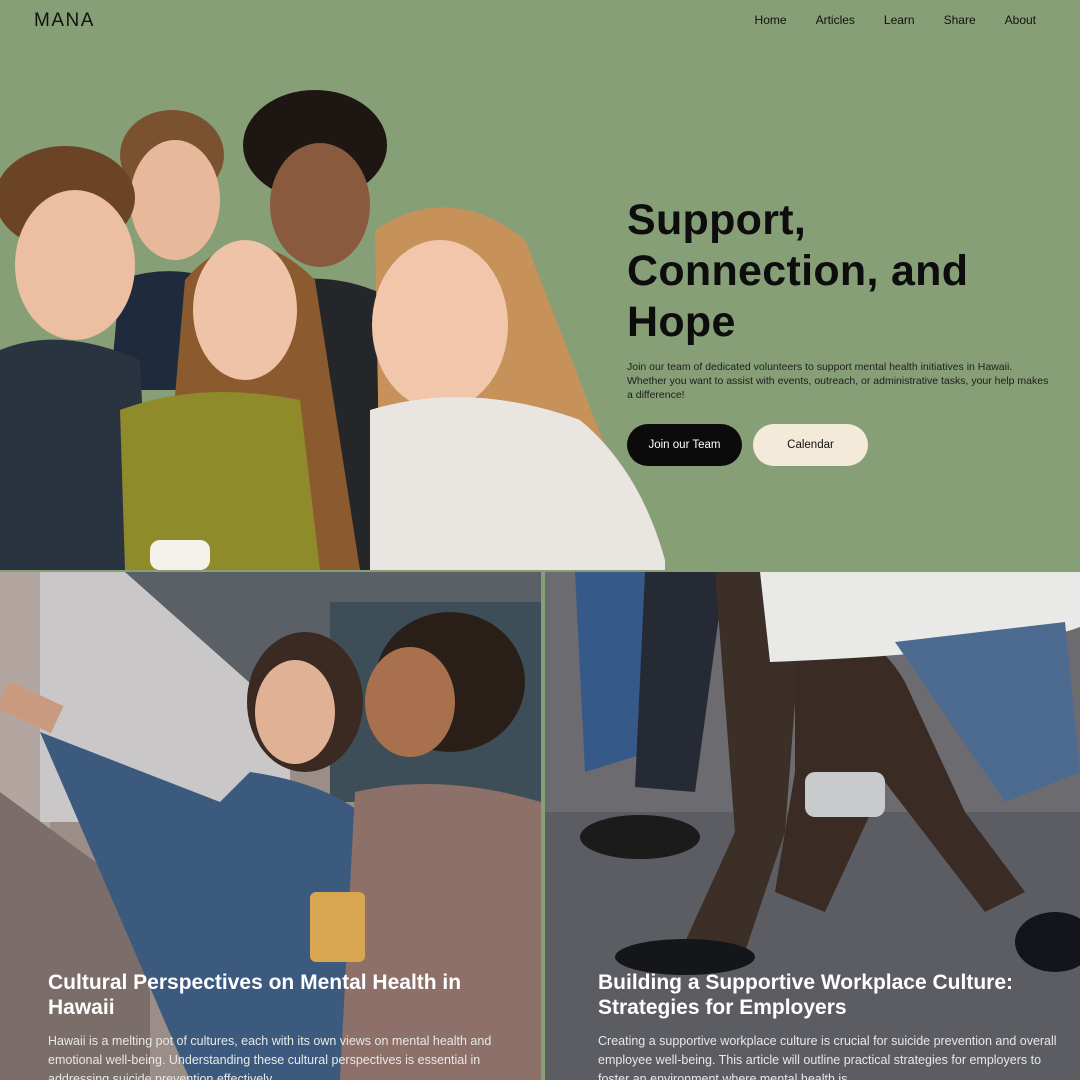  What do you see at coordinates (1020, 20) in the screenshot?
I see `nav-about: About` at bounding box center [1020, 20].